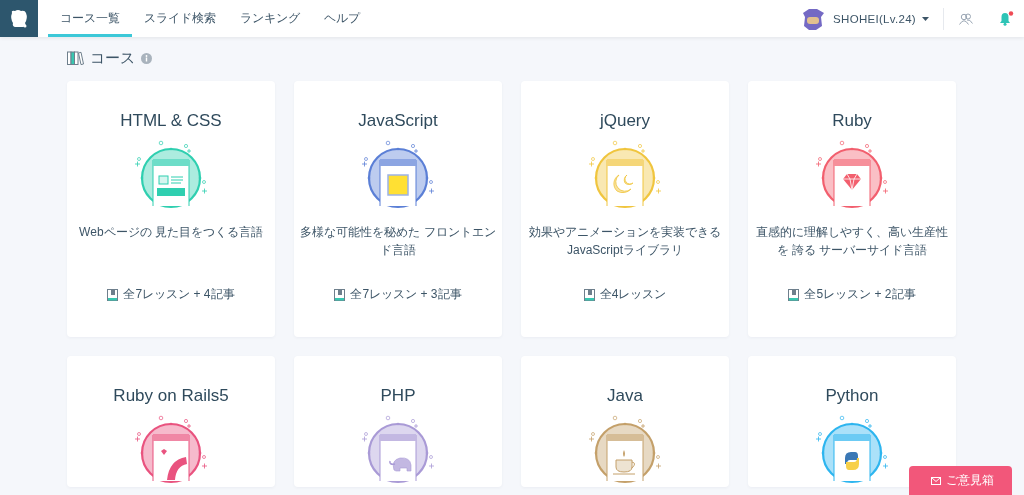 This screenshot has width=1024, height=495. What do you see at coordinates (398, 121) in the screenshot?
I see `course-title: JavaScript` at bounding box center [398, 121].